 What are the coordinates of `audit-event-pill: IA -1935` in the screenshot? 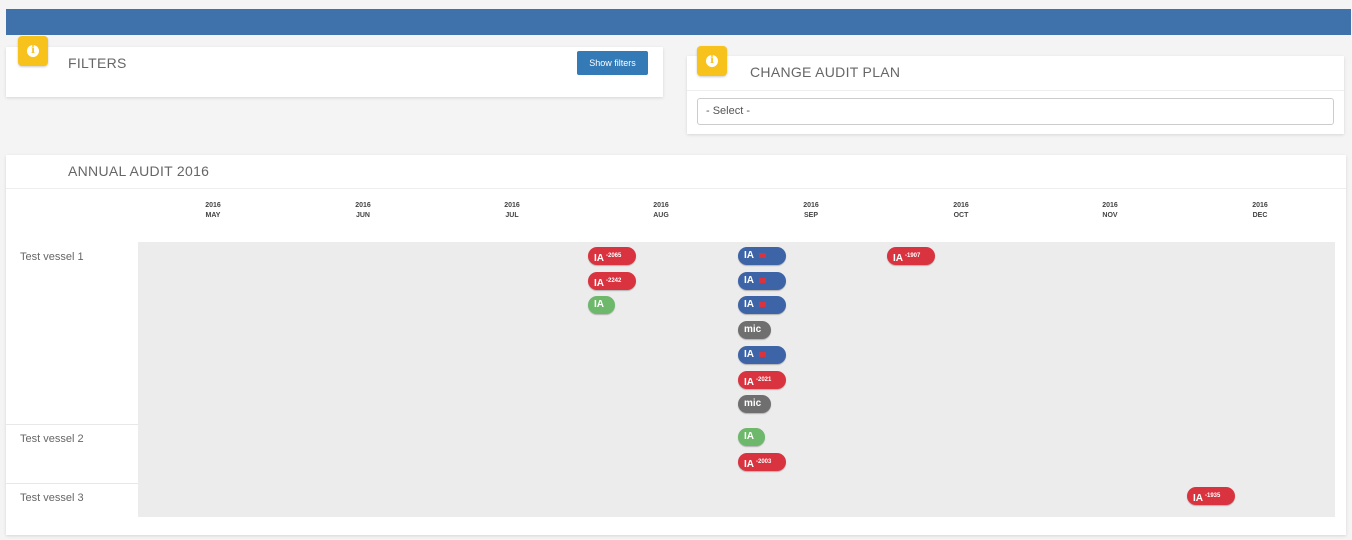 It's located at (1211, 496).